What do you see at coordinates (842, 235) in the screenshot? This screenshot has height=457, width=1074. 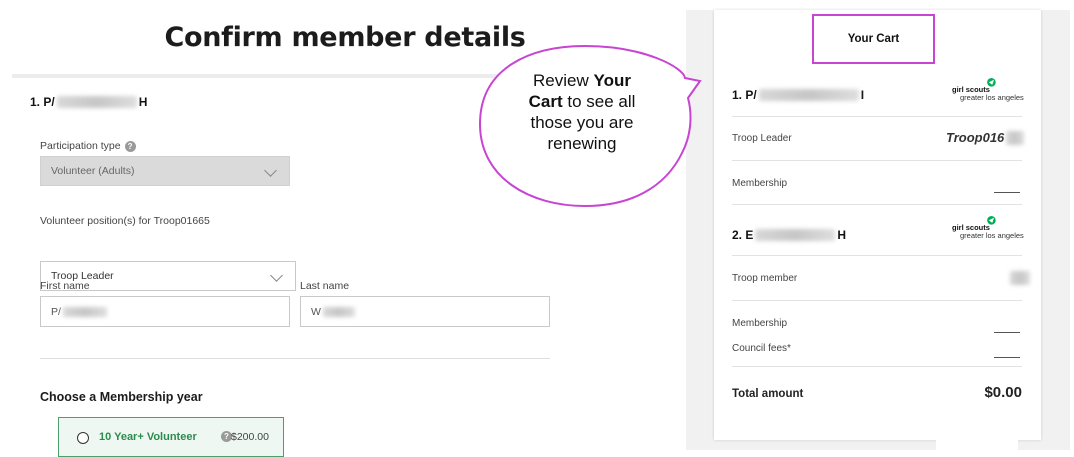 I see `cart-member-name-suffix: H` at bounding box center [842, 235].